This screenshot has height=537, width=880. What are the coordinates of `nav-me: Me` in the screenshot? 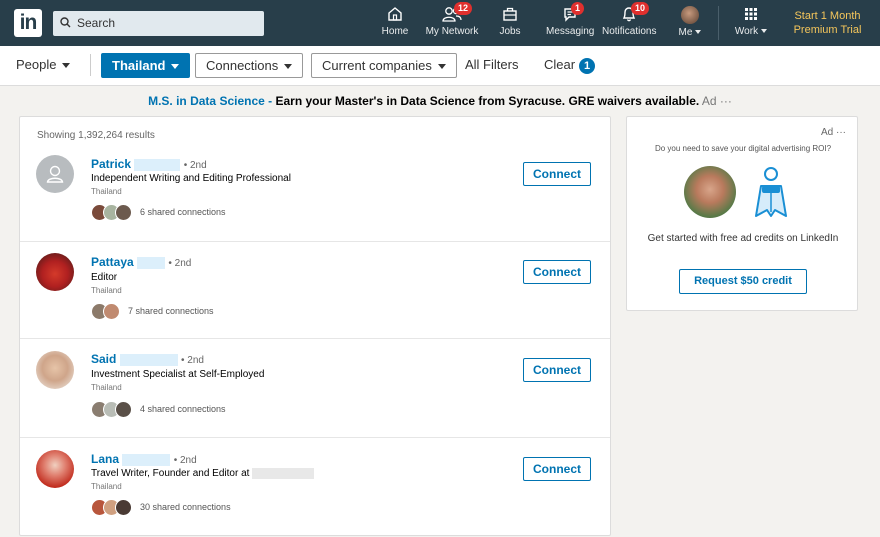 It's located at (690, 24).